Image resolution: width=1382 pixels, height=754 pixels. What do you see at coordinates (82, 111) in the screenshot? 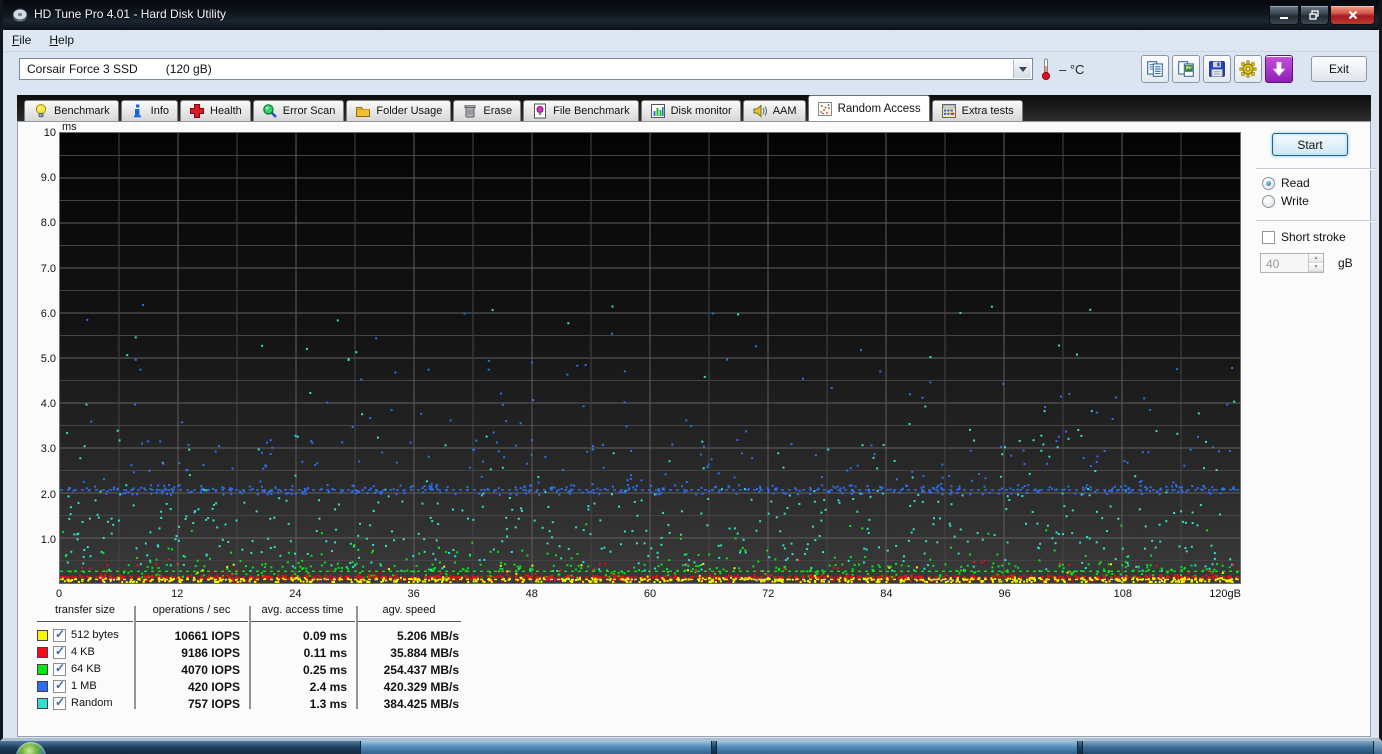
I see `tab-label: Benchmark` at bounding box center [82, 111].